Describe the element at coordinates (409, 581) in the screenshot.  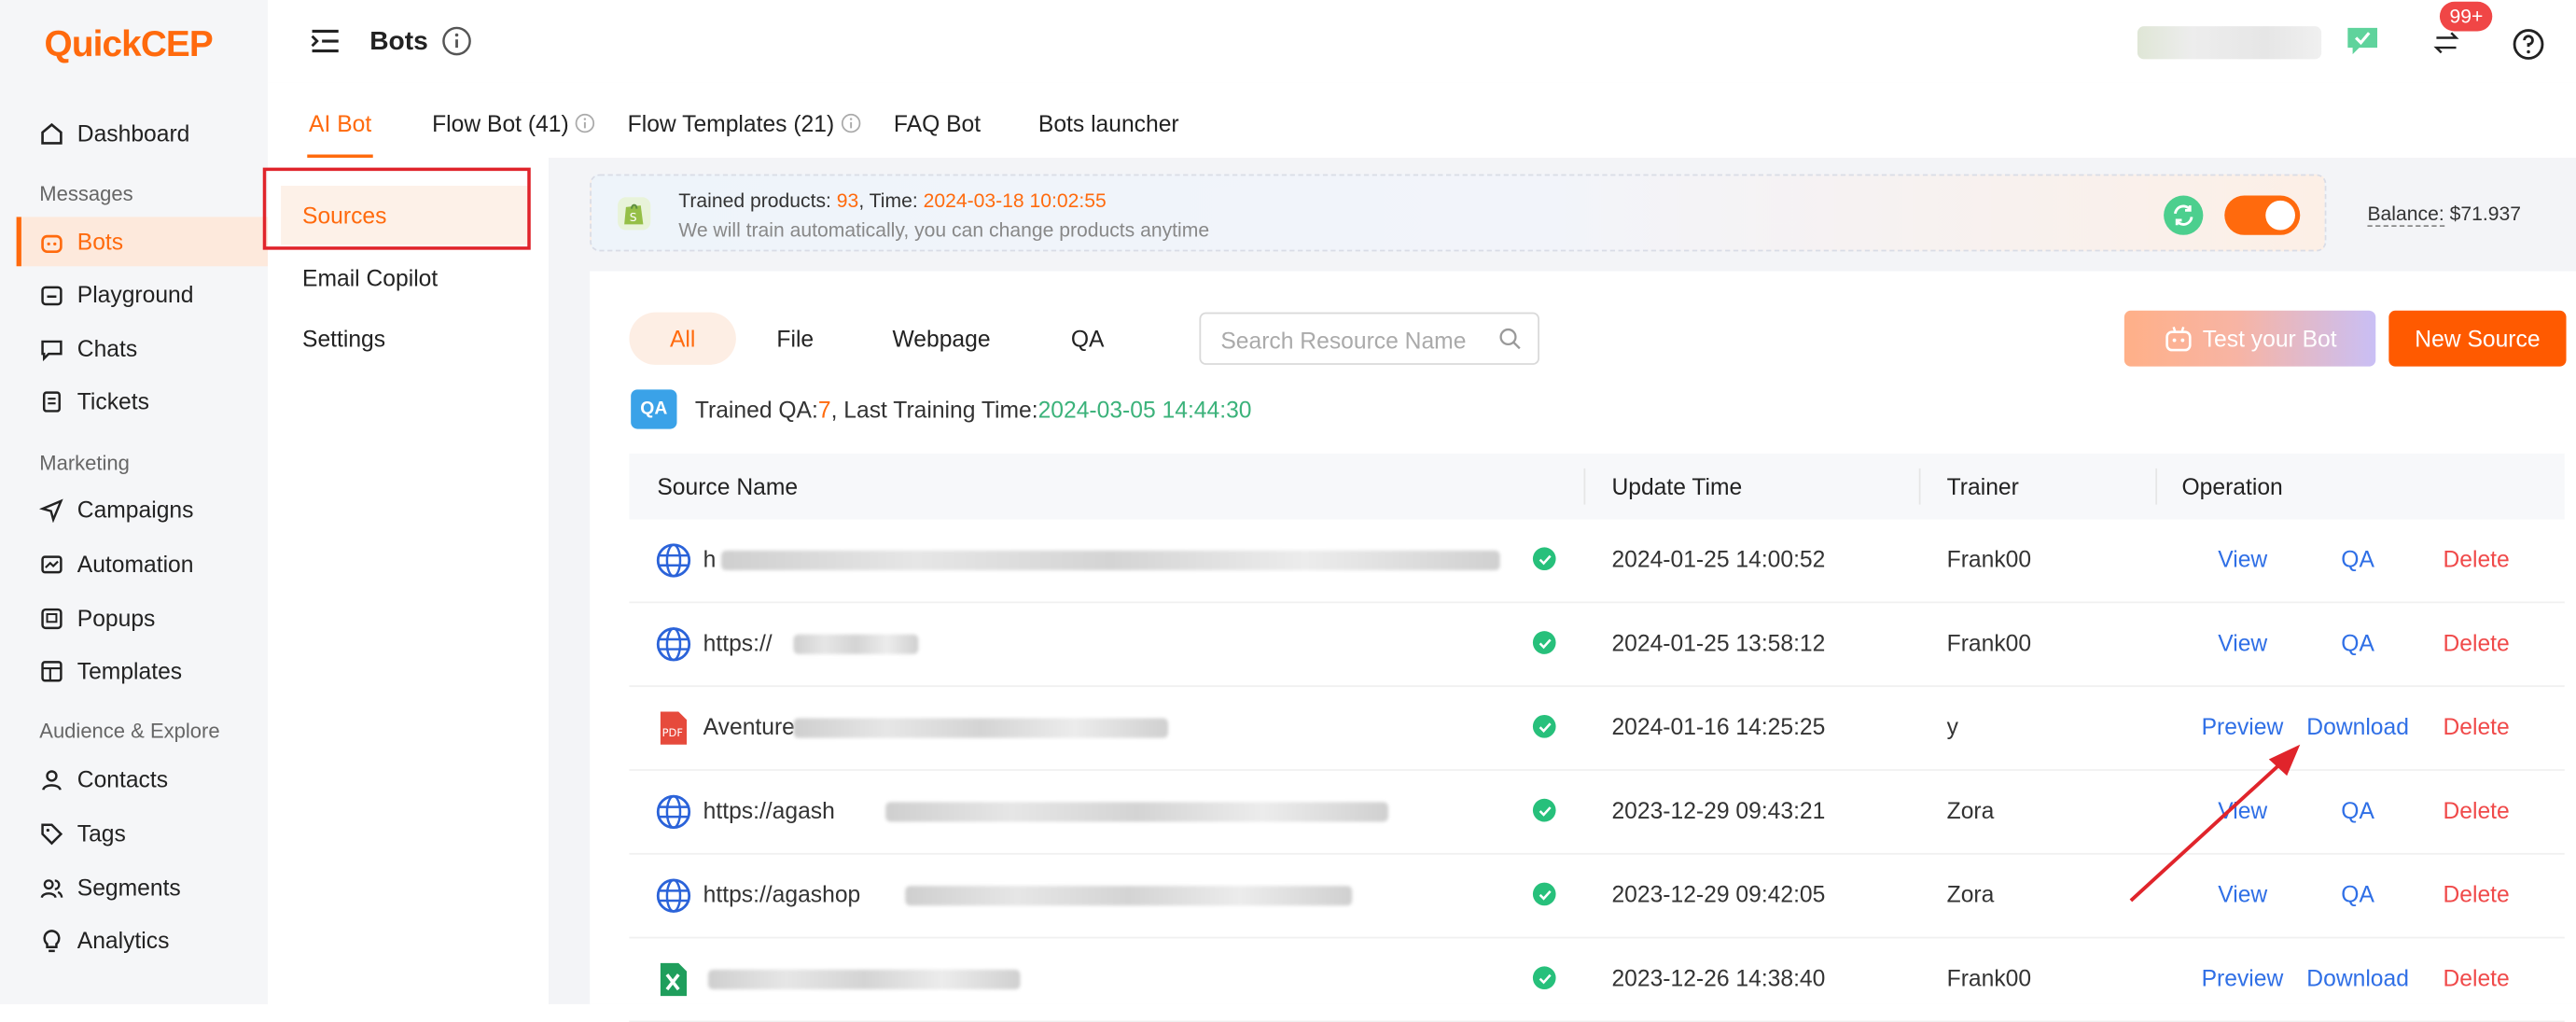
I see `ai-bot-subnav: Sources Email Copilot Settings` at that location.